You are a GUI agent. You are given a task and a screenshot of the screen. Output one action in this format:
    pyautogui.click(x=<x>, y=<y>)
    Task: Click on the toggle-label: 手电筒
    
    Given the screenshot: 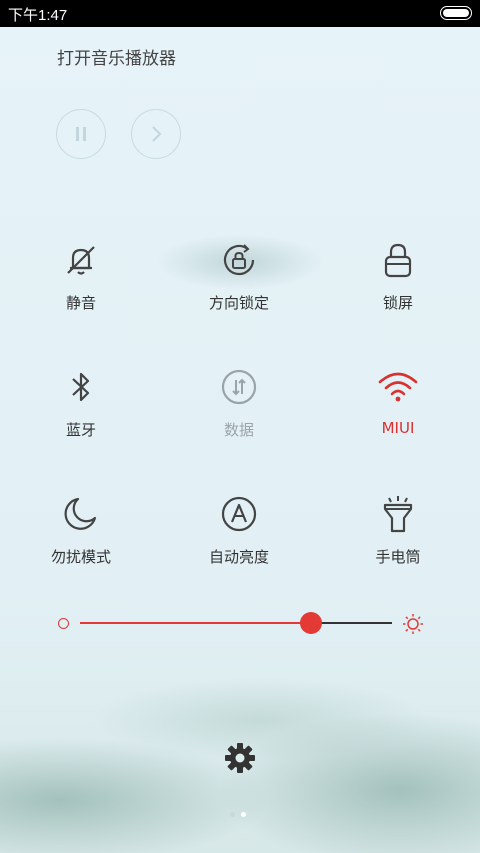 What is the action you would take?
    pyautogui.click(x=398, y=557)
    